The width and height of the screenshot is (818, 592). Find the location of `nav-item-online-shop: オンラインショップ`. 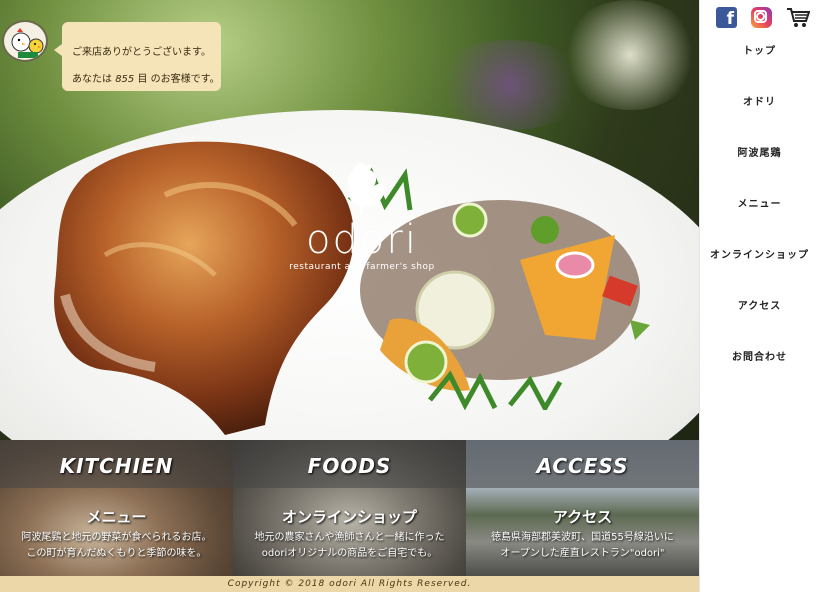

nav-item-online-shop: オンラインショップ is located at coordinates (759, 271).